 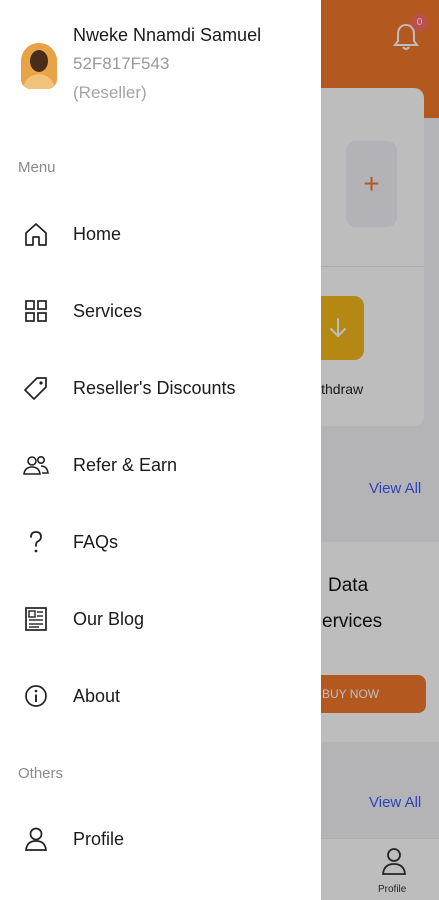 I want to click on avatar, so click(x=39, y=66).